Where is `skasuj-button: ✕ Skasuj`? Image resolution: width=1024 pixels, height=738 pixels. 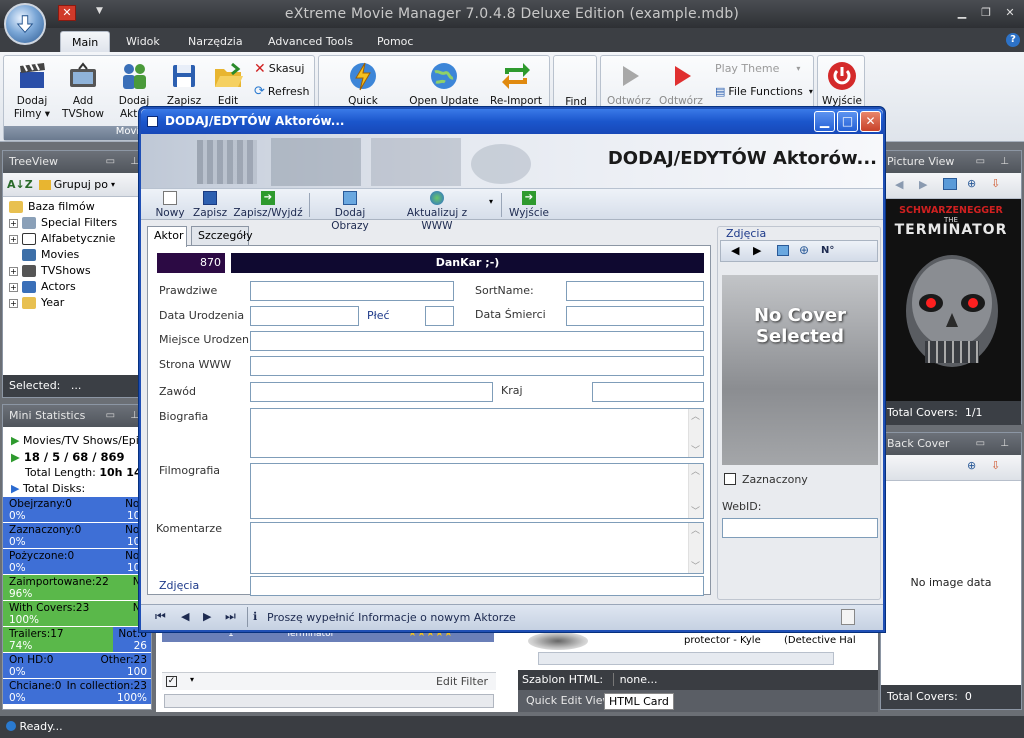
skasuj-button: ✕ Skasuj is located at coordinates (279, 69).